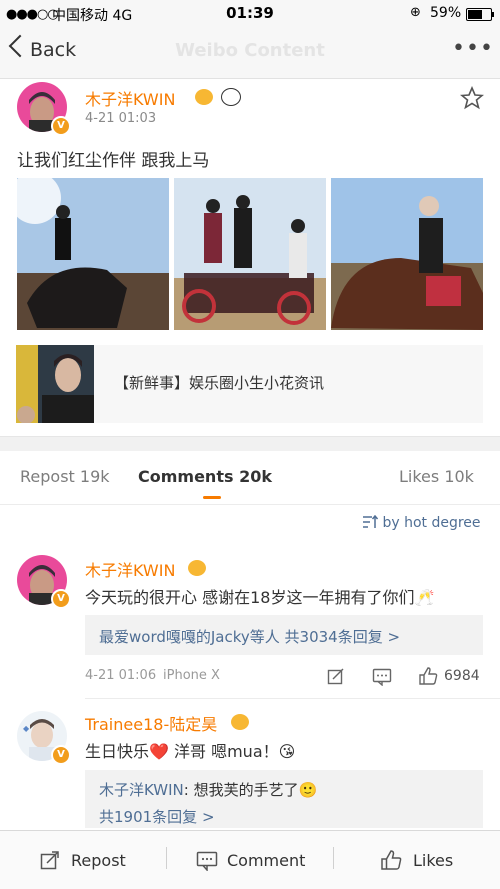 The width and height of the screenshot is (500, 889). I want to click on status-time: 01:39, so click(250, 13).